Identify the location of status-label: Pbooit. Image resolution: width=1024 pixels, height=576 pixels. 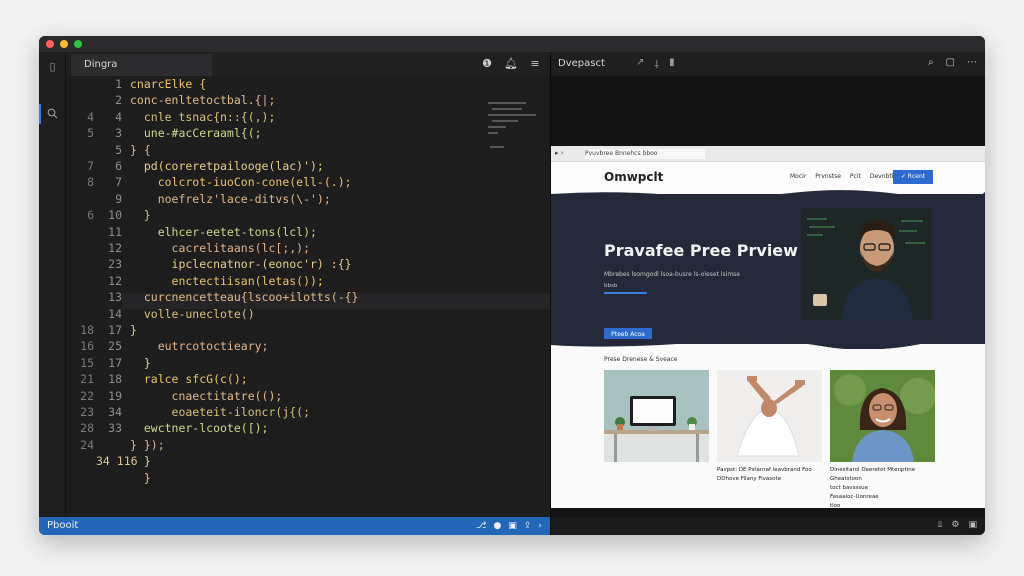
(63, 525).